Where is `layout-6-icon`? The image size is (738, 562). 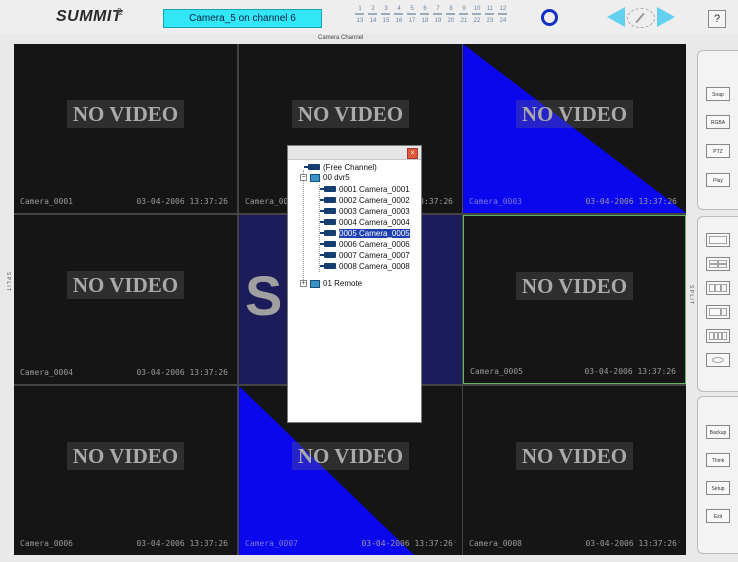 layout-6-icon is located at coordinates (718, 312).